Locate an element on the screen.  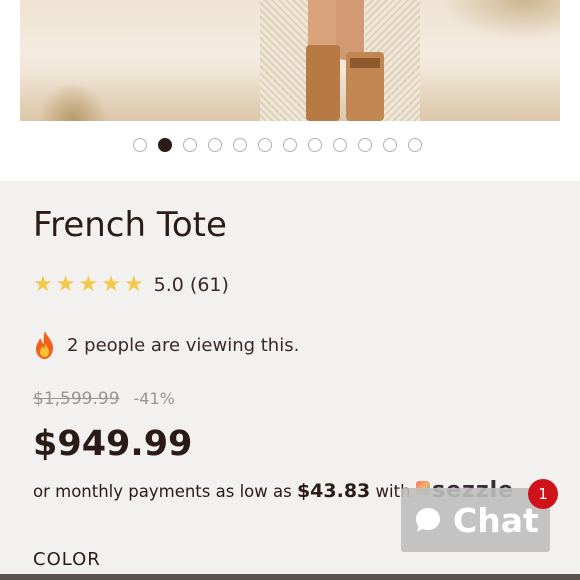
viewing-notice: 2 people are viewing this. is located at coordinates (166, 345).